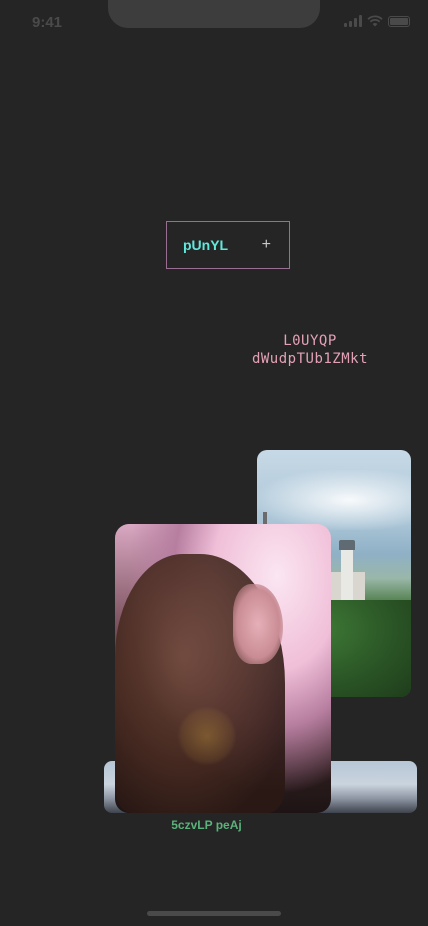  I want to click on status-time: 9:41, so click(47, 22).